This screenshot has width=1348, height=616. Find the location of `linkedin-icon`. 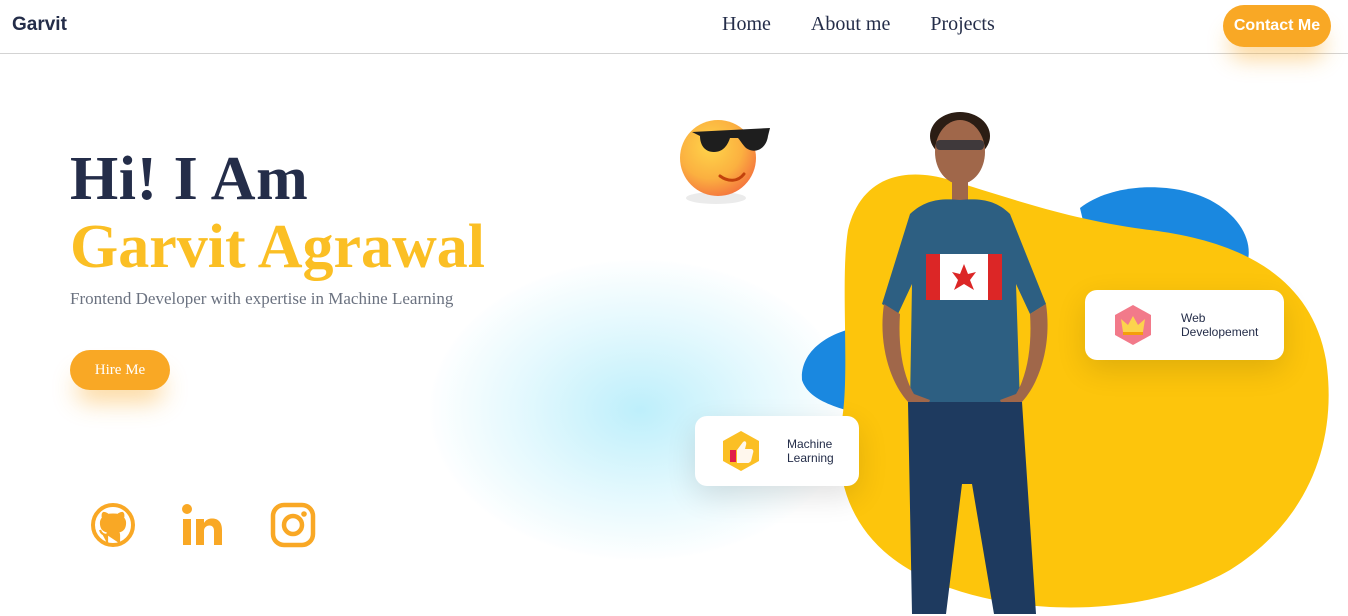

linkedin-icon is located at coordinates (203, 525).